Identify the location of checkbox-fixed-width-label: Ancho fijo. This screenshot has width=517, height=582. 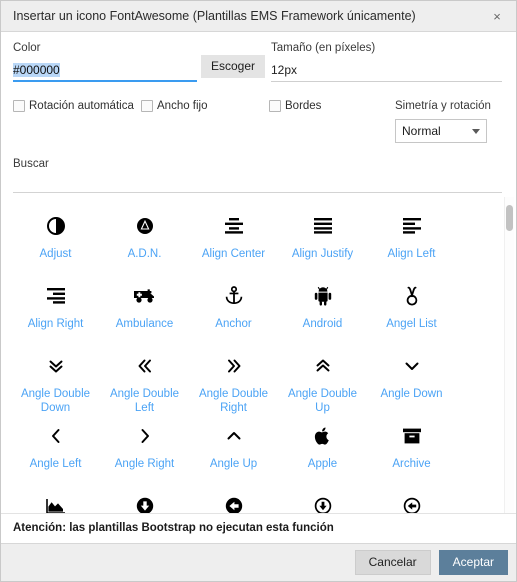
(182, 106).